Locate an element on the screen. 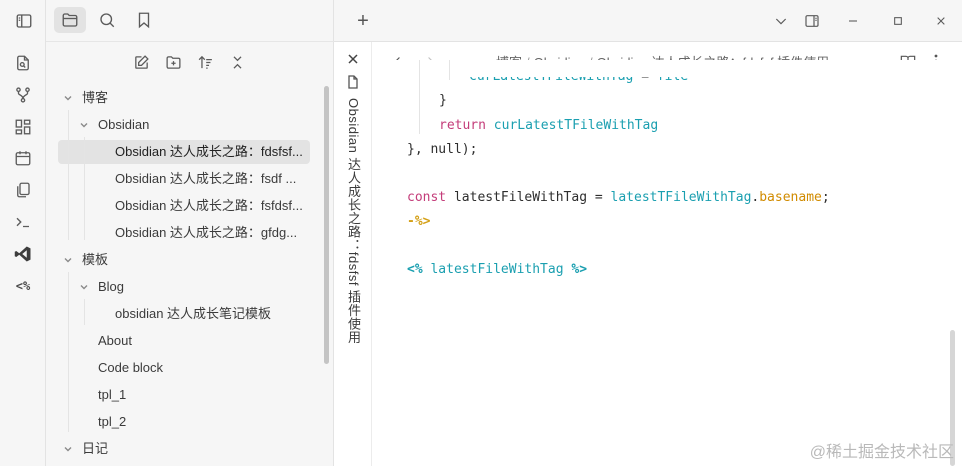 Image resolution: width=962 pixels, height=466 pixels. files-icon is located at coordinates (70, 20).